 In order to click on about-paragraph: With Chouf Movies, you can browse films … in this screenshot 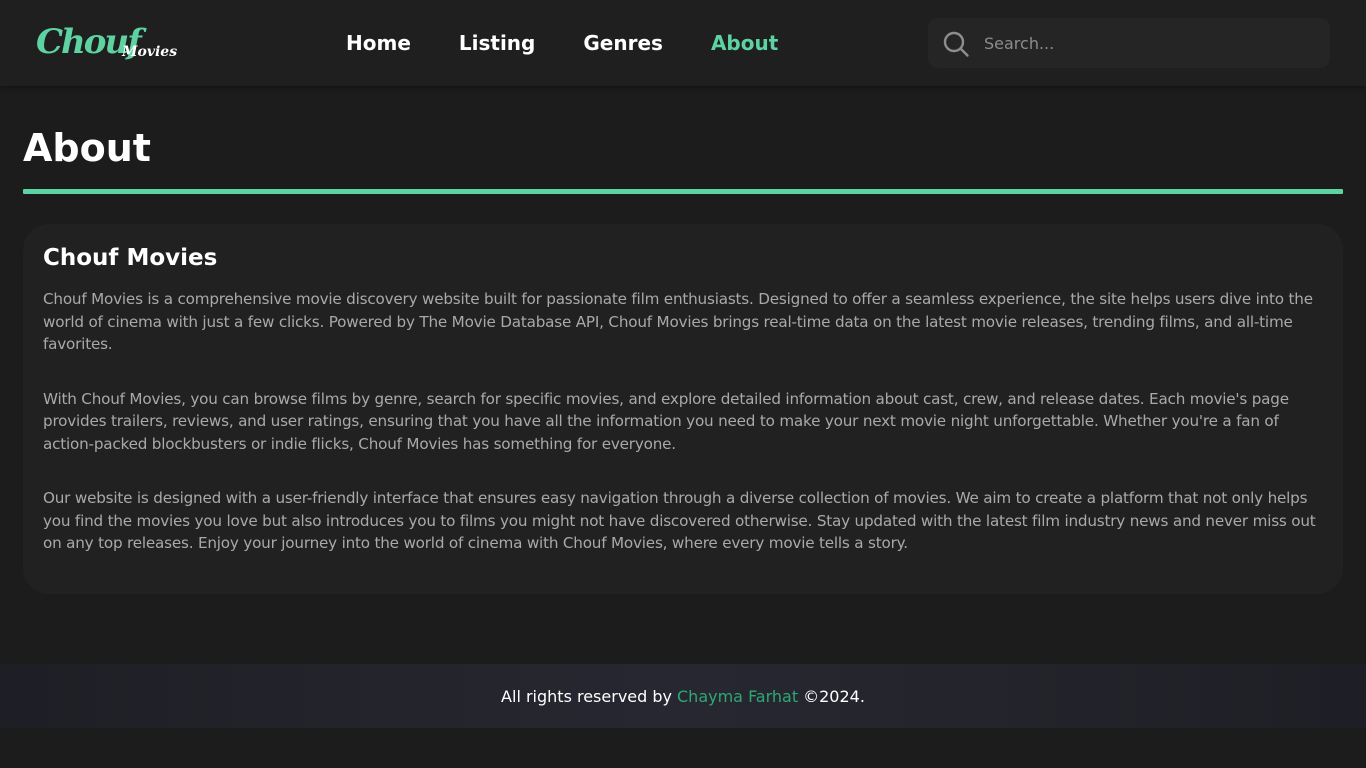, I will do `click(666, 421)`.